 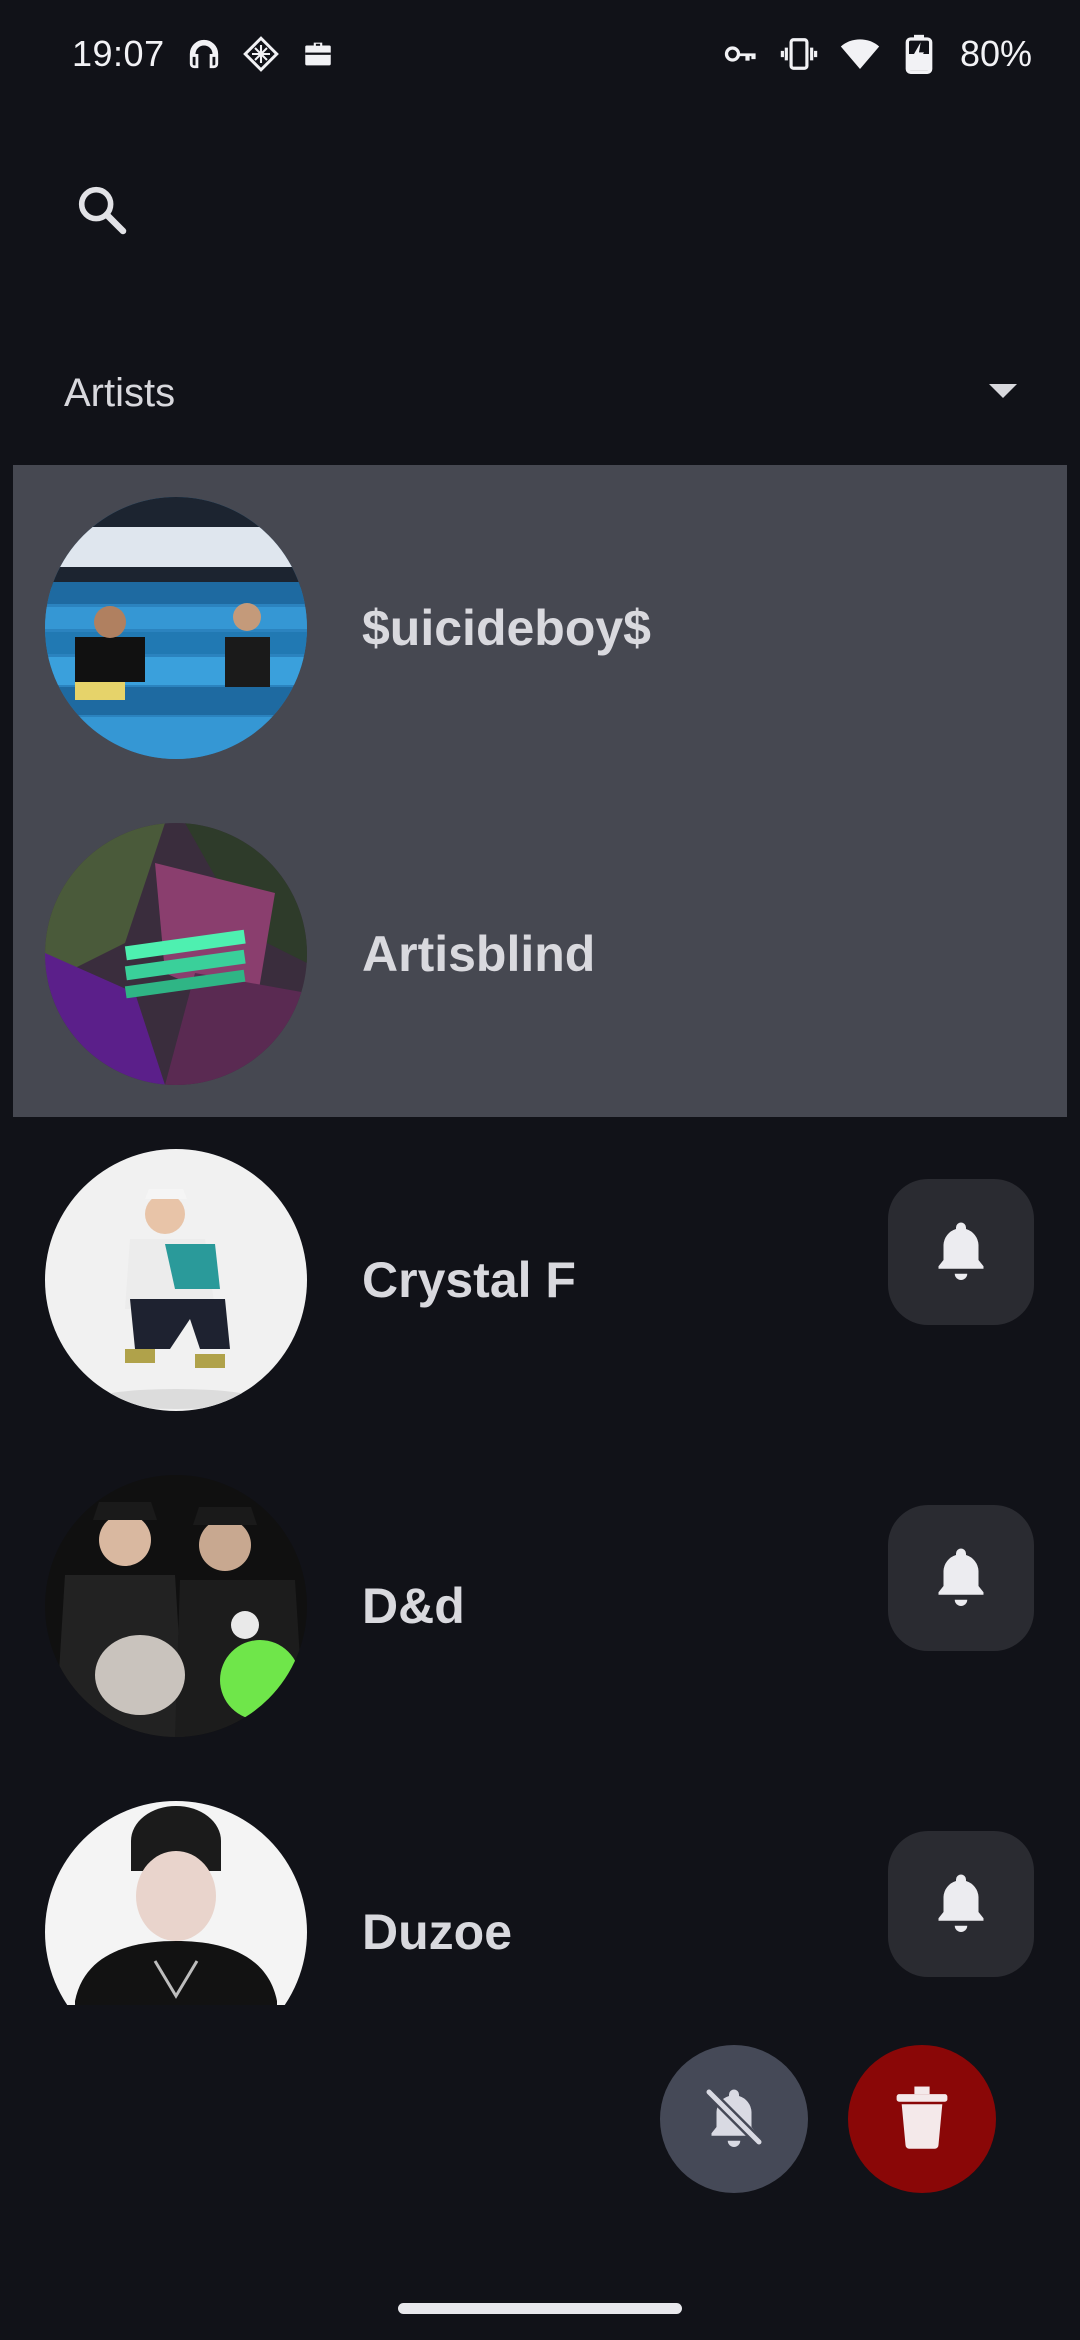 I want to click on wifi-icon, so click(x=860, y=54).